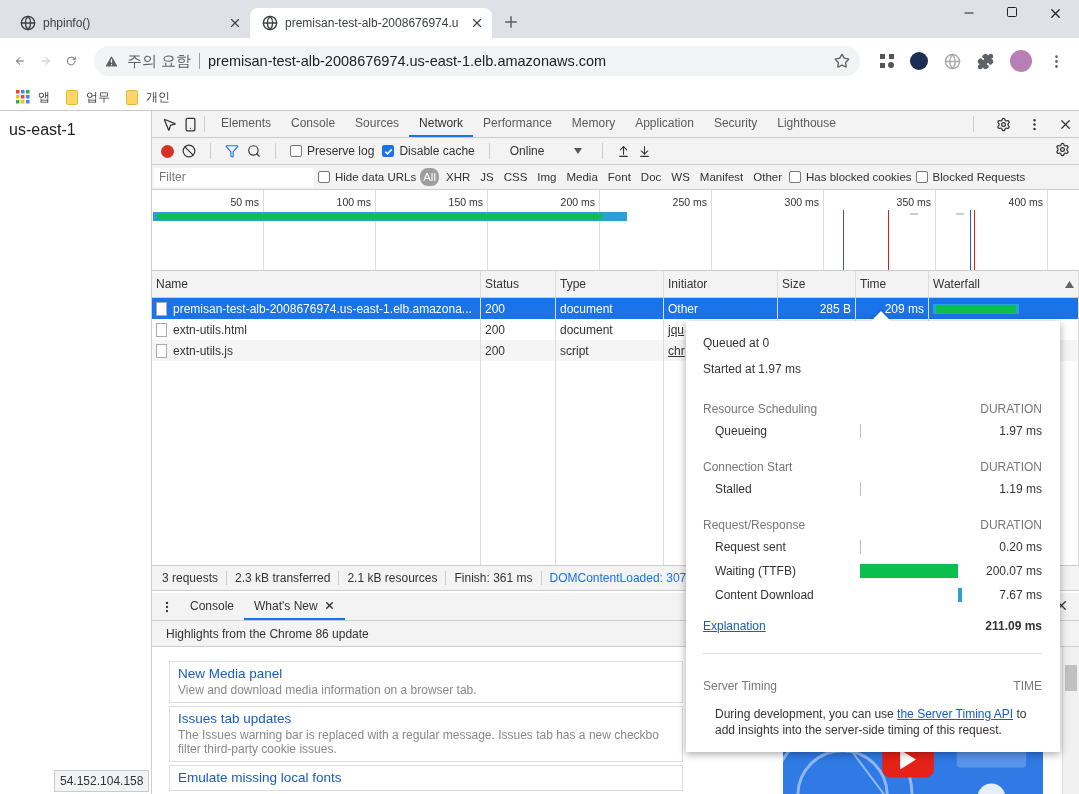  What do you see at coordinates (624, 151) in the screenshot?
I see `upload-icon` at bounding box center [624, 151].